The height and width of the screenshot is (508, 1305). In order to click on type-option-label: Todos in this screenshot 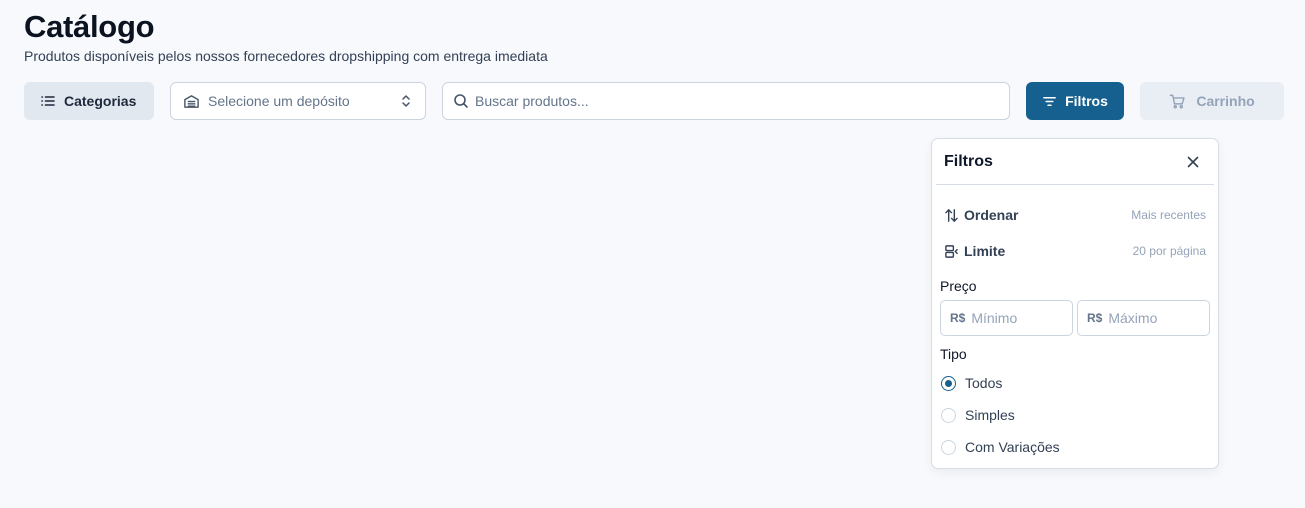, I will do `click(984, 383)`.